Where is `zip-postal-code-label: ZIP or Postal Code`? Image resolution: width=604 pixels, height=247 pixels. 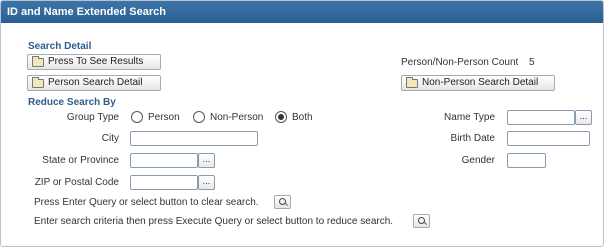
zip-postal-code-label: ZIP or Postal Code is located at coordinates (76, 182).